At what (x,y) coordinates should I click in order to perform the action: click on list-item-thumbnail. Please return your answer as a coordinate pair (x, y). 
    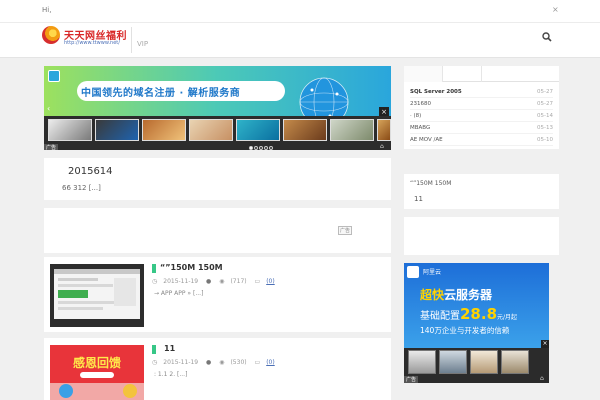
    Looking at the image, I should click on (97, 295).